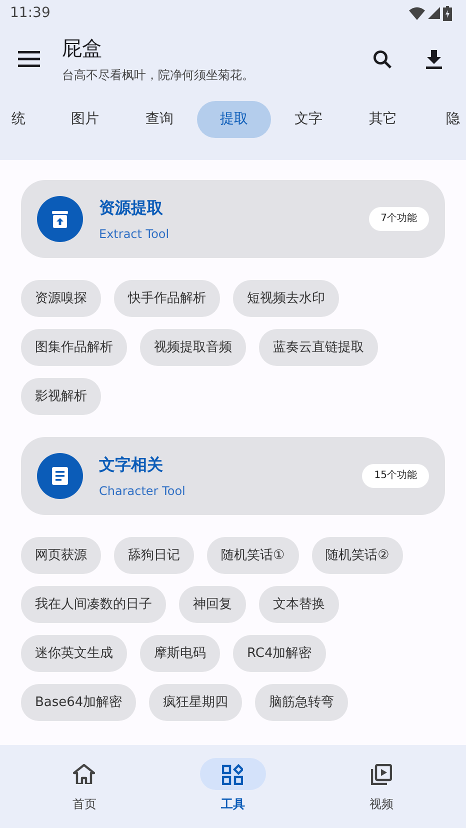 The width and height of the screenshot is (466, 828). What do you see at coordinates (134, 233) in the screenshot?
I see `section-subtitle: Extract Tool` at bounding box center [134, 233].